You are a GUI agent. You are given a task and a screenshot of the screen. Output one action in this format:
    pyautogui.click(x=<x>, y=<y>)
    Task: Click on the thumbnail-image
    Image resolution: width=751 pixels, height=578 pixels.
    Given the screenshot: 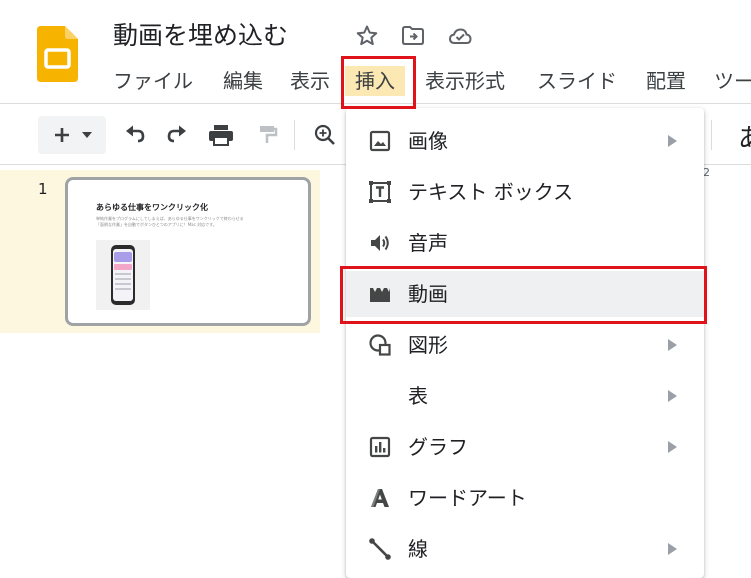 What is the action you would take?
    pyautogui.click(x=123, y=275)
    